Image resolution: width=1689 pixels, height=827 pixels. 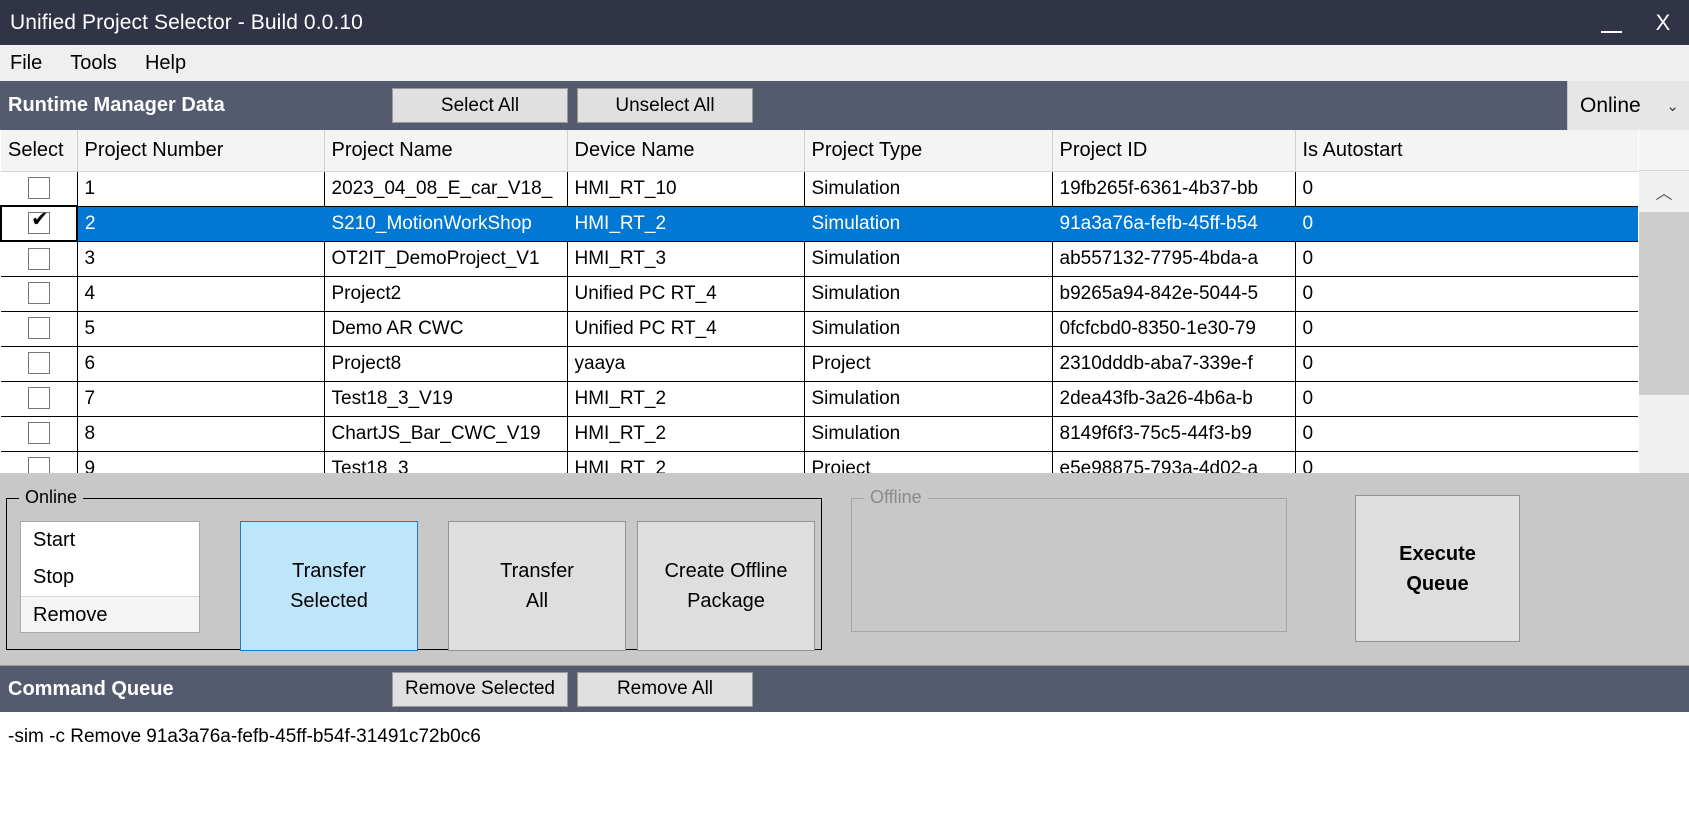 What do you see at coordinates (1611, 22) in the screenshot?
I see `minimize-button` at bounding box center [1611, 22].